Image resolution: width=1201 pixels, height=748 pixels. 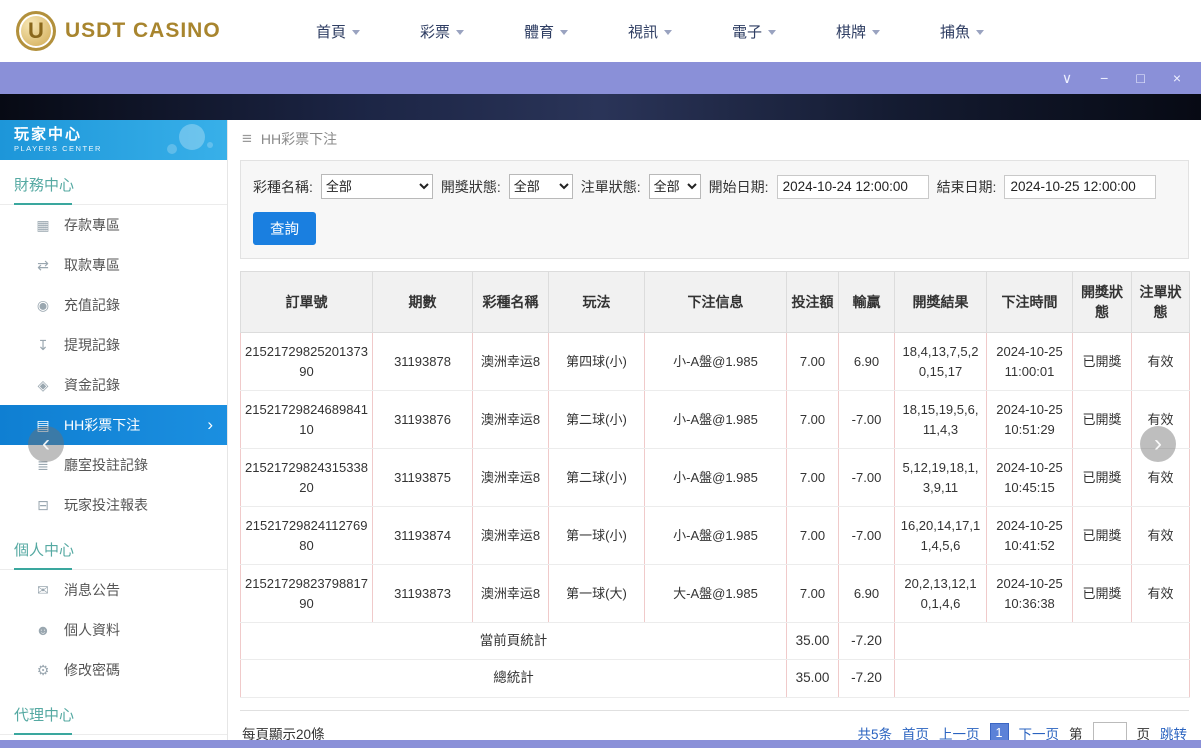 I want to click on lottery-name-select: 全部, so click(x=376, y=186).